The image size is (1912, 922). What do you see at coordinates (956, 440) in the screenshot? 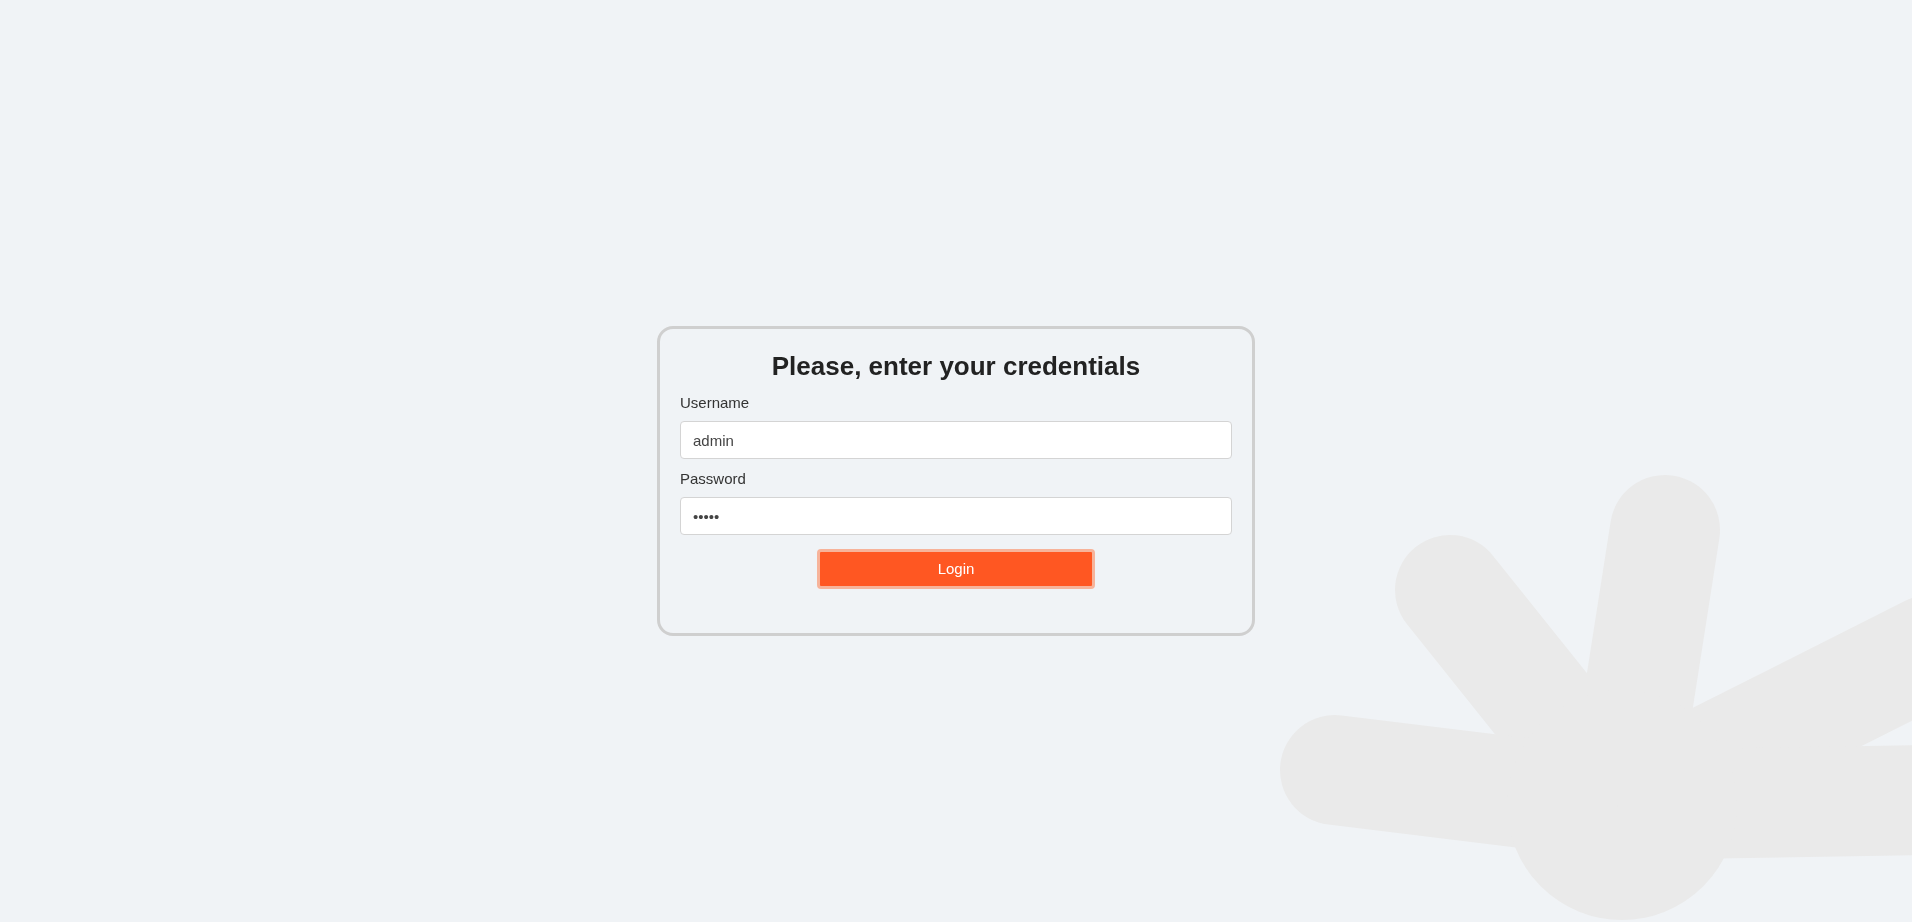
I see `text-field: admin` at bounding box center [956, 440].